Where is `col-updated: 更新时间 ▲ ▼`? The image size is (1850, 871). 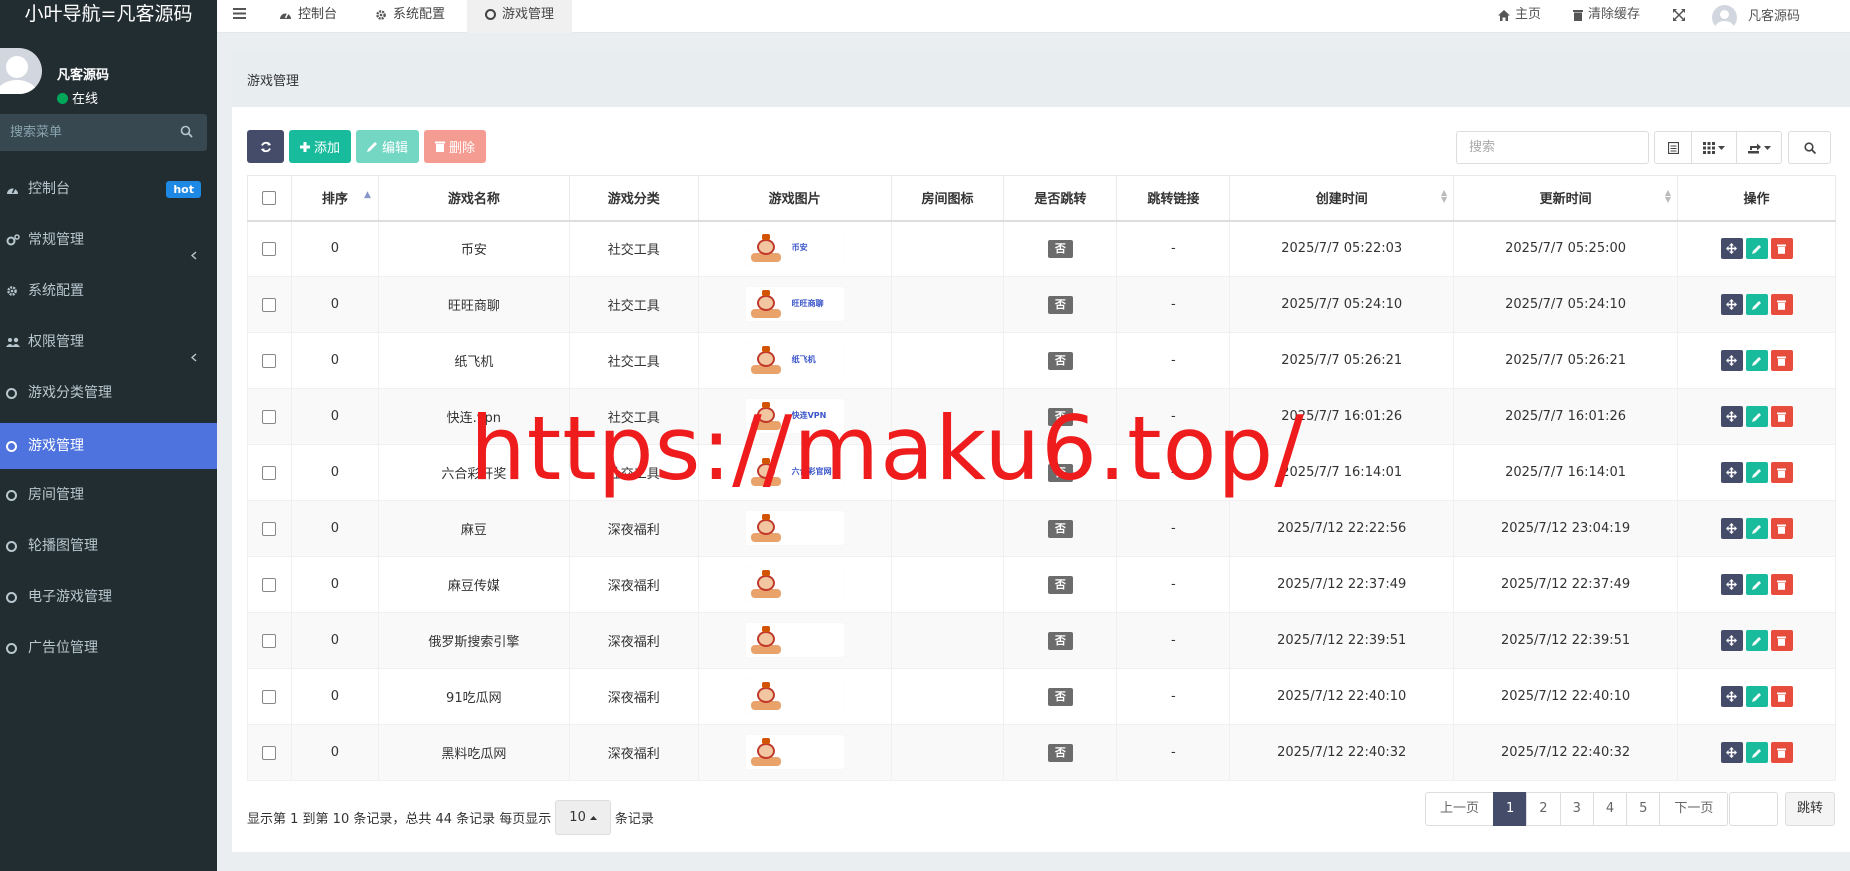
col-updated: 更新时间 ▲ ▼ is located at coordinates (1565, 198).